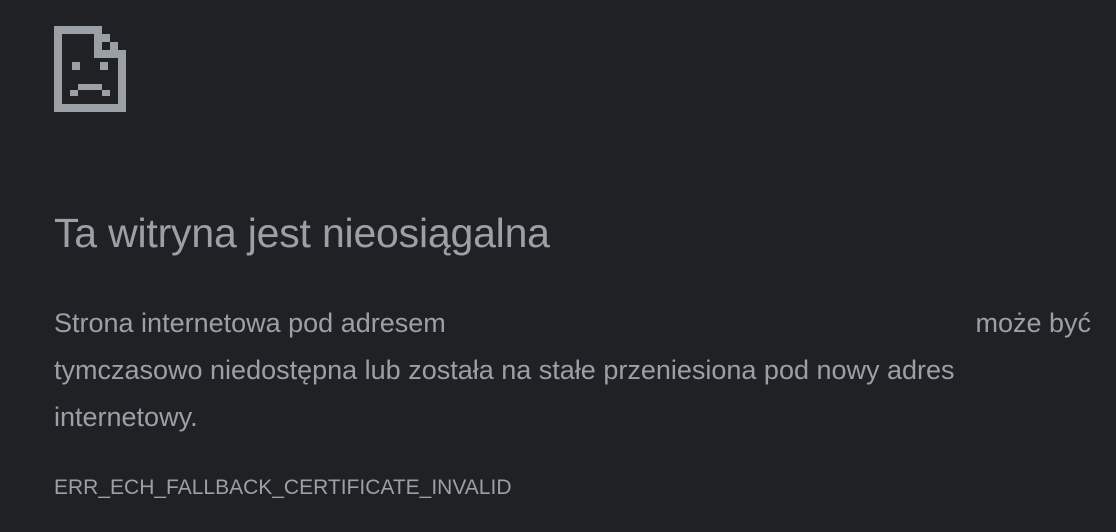  Describe the element at coordinates (126, 417) in the screenshot. I see `message-line-3: internetowy.` at that location.